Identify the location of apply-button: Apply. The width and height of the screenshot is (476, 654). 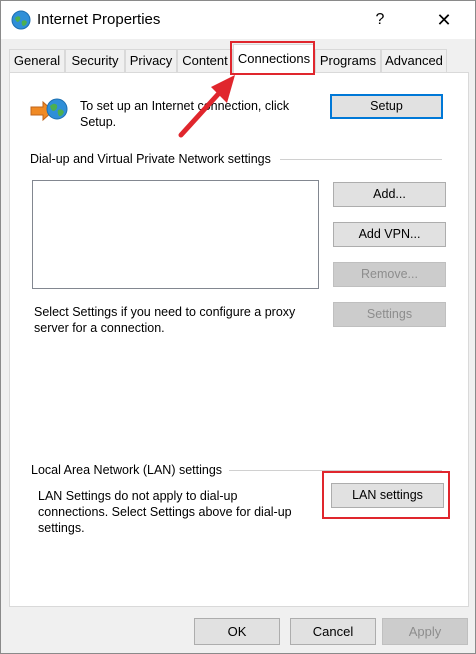
(425, 631).